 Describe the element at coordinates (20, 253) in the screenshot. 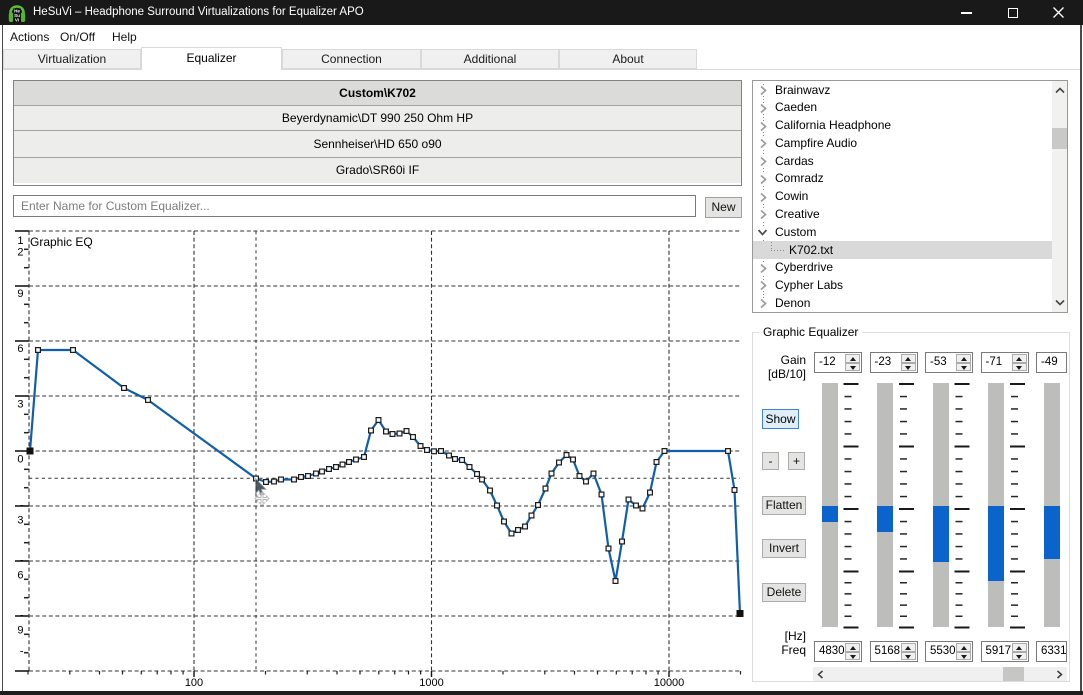

I see `svg-text: 2` at that location.